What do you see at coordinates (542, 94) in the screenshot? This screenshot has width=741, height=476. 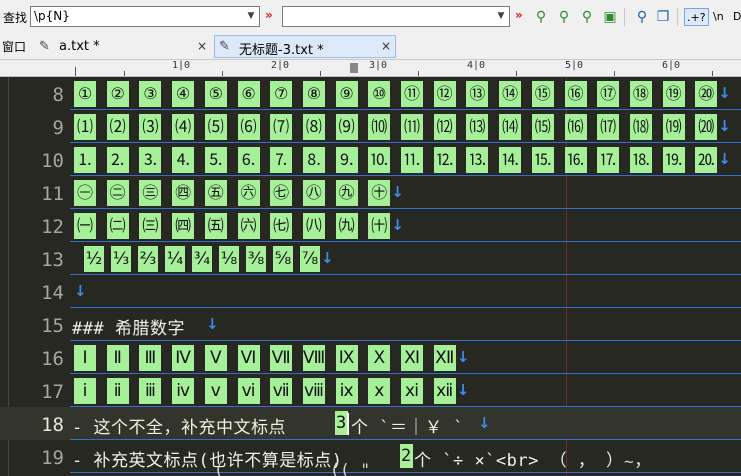 I see `match-cell: ⑮` at bounding box center [542, 94].